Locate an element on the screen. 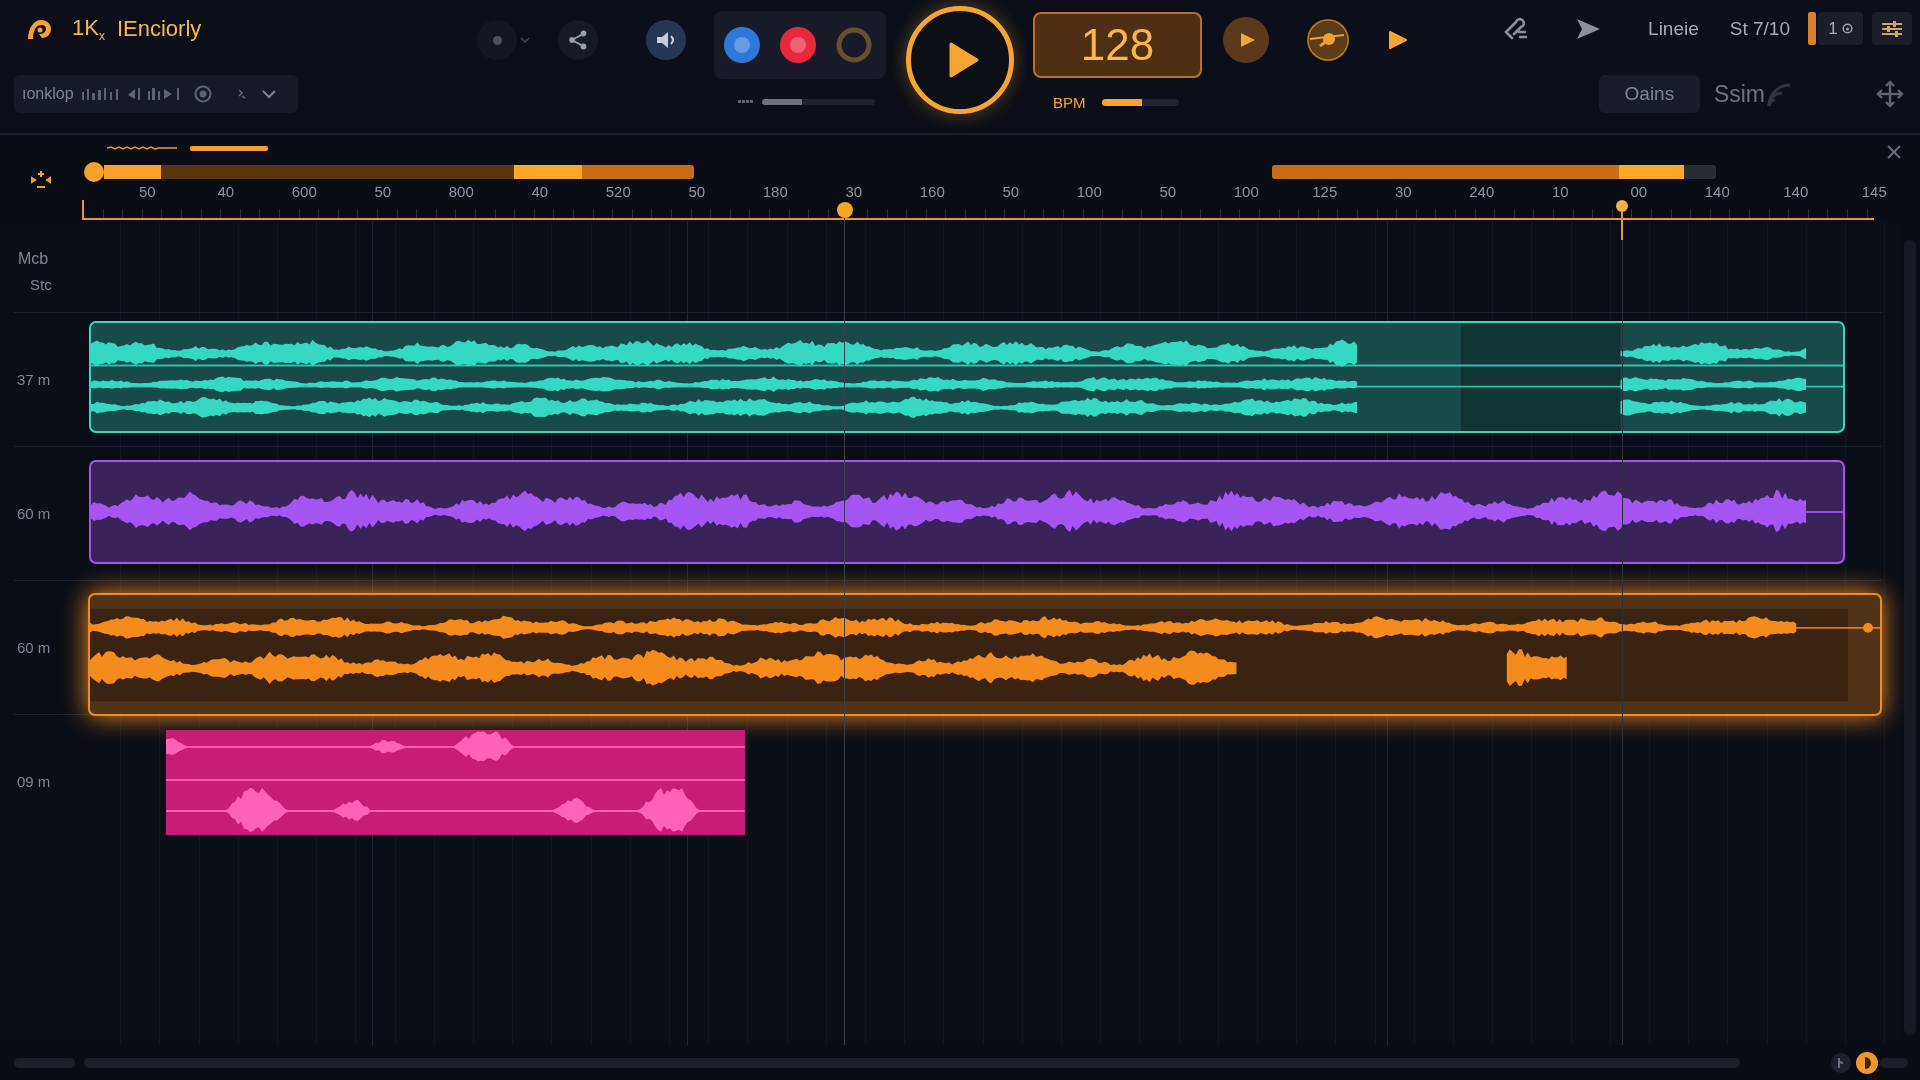 The height and width of the screenshot is (1080, 1920). share-icon is located at coordinates (578, 40).